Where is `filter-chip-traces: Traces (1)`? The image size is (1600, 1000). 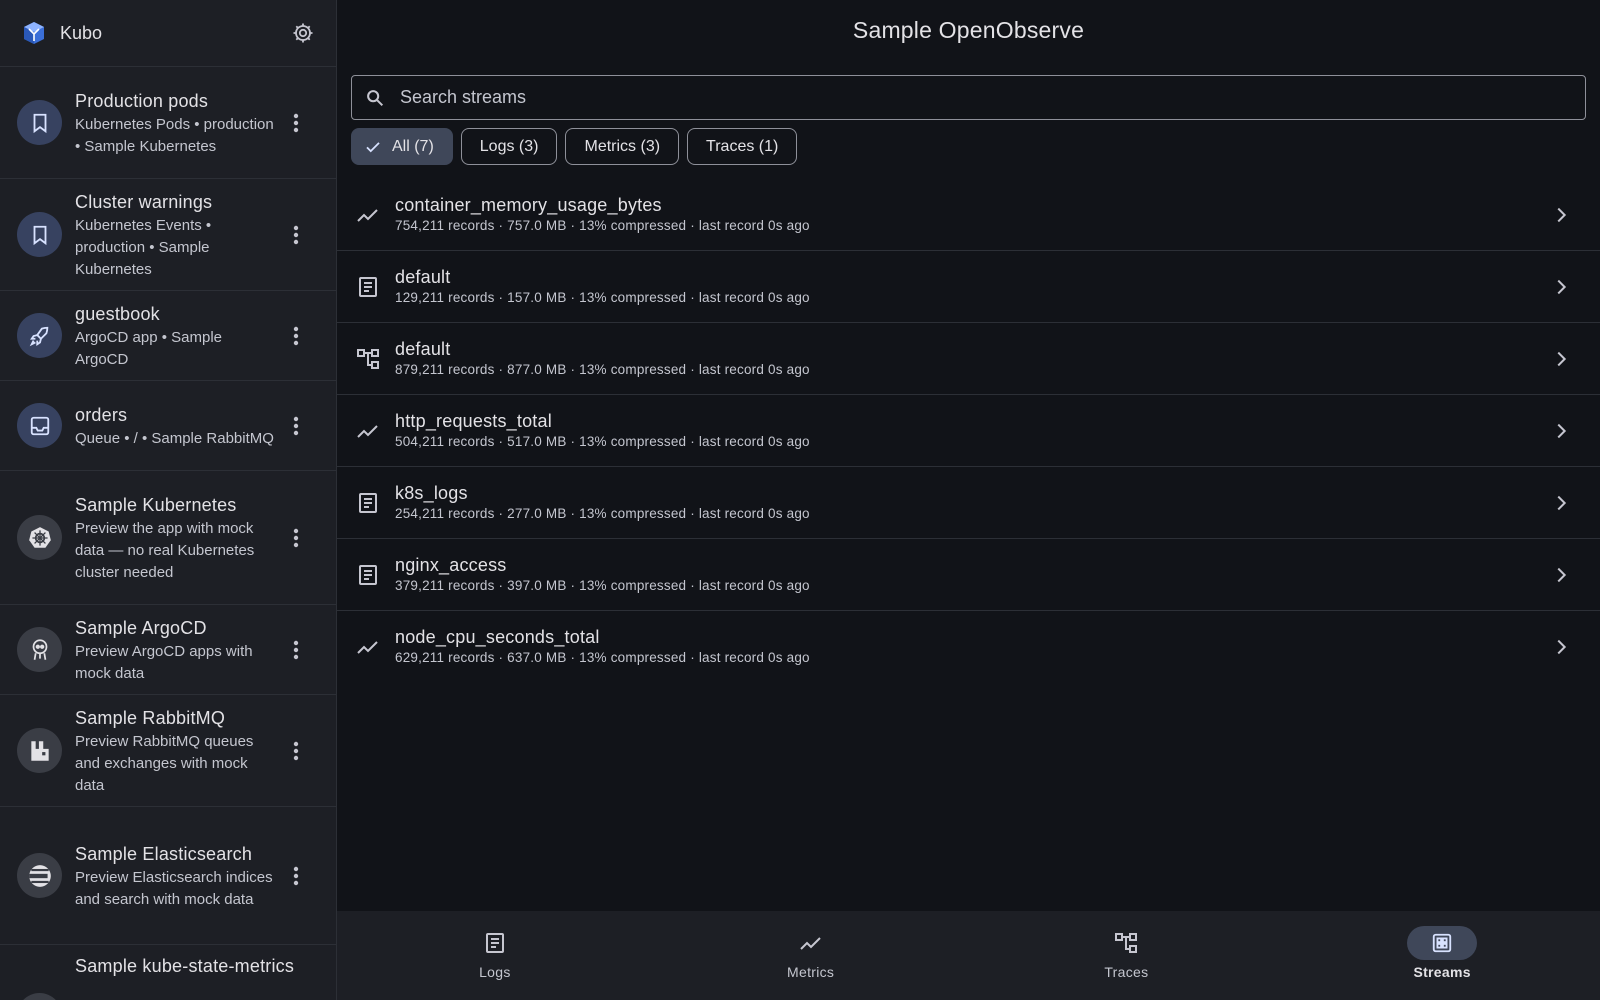
filter-chip-traces: Traces (1) is located at coordinates (742, 146).